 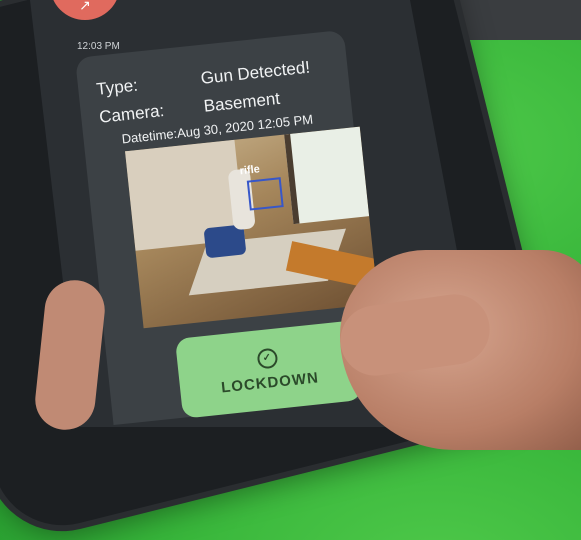 What do you see at coordinates (267, 358) in the screenshot?
I see `check-icon: ✓` at bounding box center [267, 358].